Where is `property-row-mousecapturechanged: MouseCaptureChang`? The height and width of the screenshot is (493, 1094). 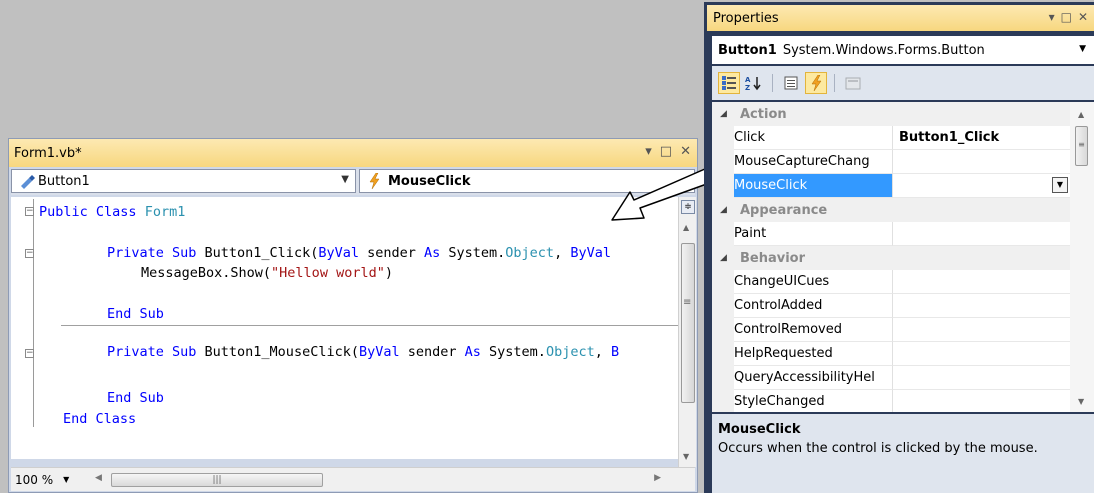
property-row-mousecapturechanged: MouseCaptureChang is located at coordinates (891, 162).